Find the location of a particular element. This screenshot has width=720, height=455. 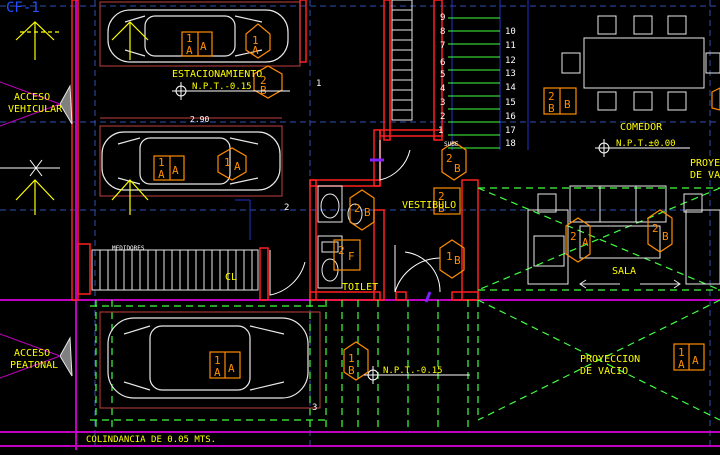

svg-text: 9 is located at coordinates (442, 18).